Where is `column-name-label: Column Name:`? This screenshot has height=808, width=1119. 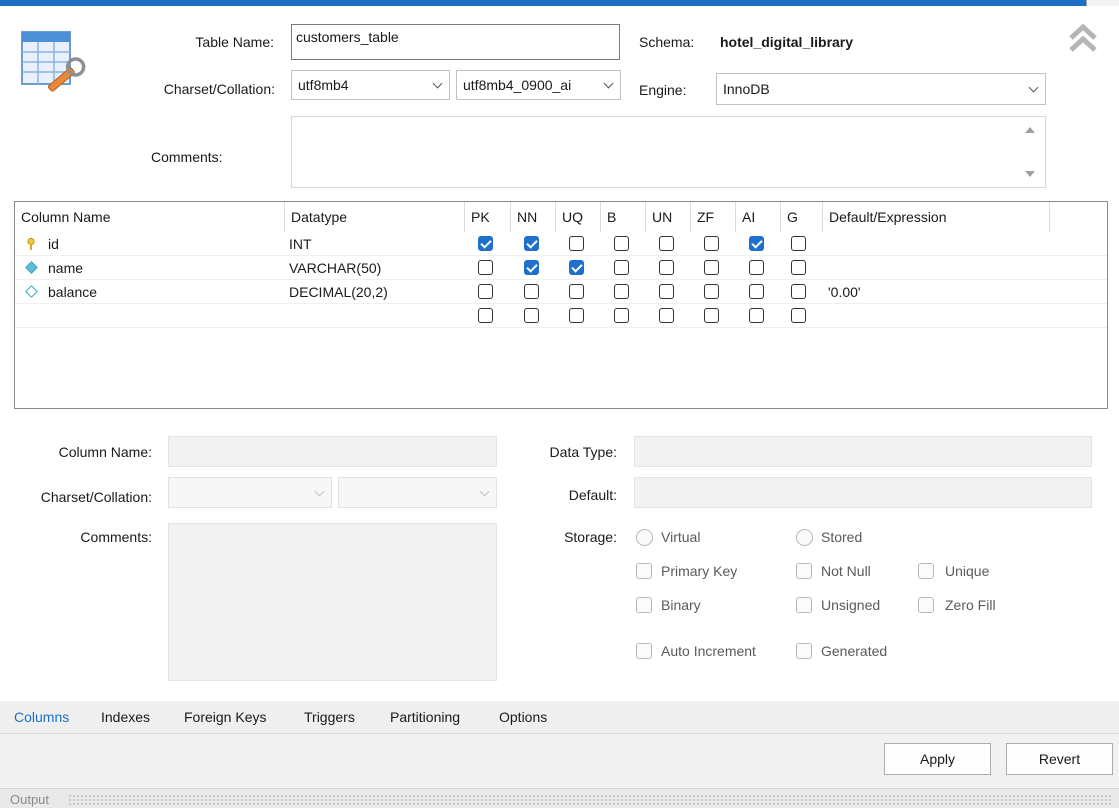
column-name-label: Column Name: is located at coordinates (105, 452).